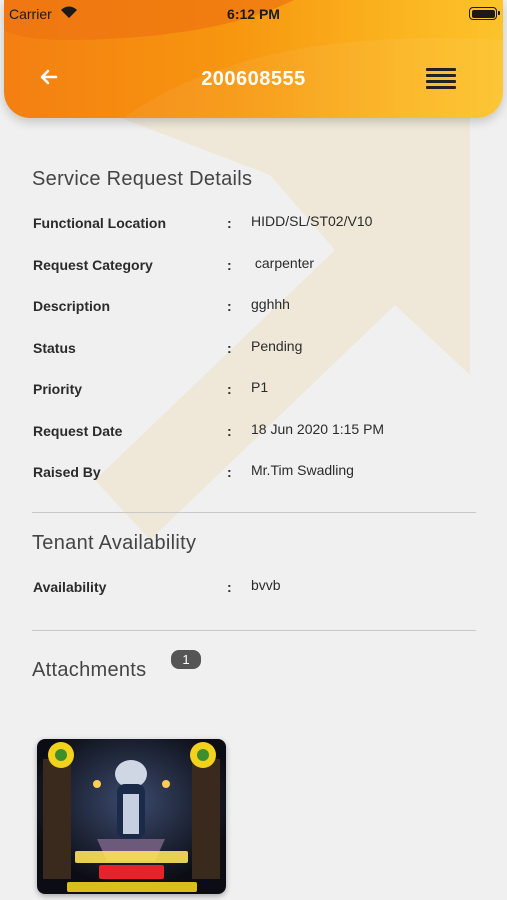 This screenshot has height=900, width=507. I want to click on row-label: Request Date, so click(78, 431).